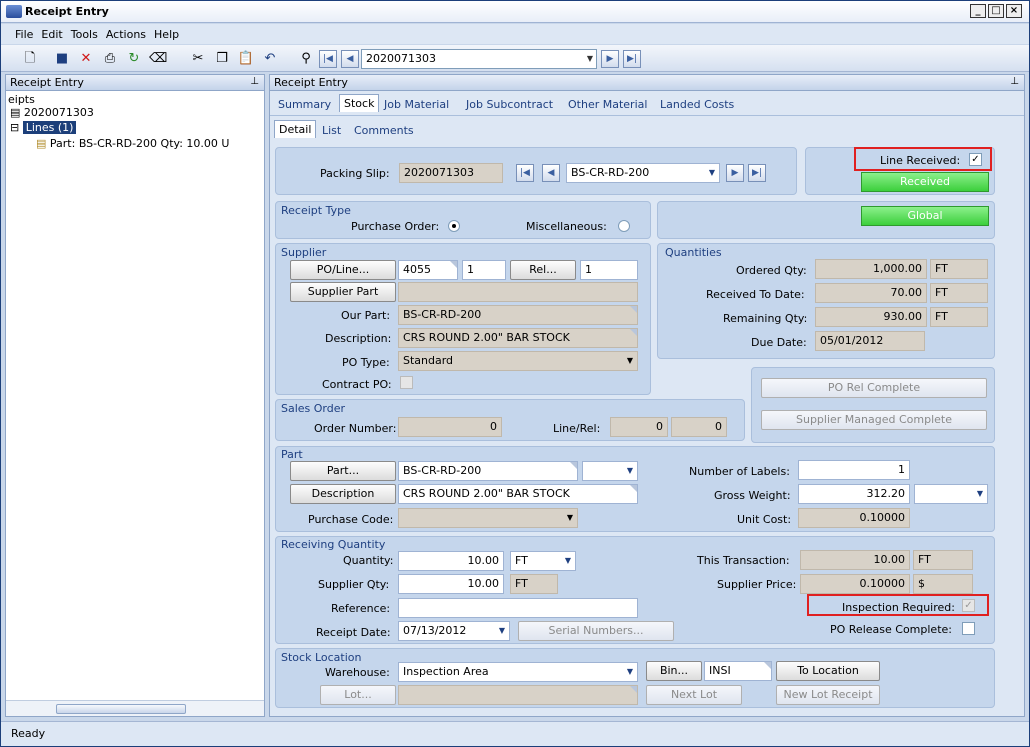  I want to click on paste-icon: 📋, so click(246, 59).